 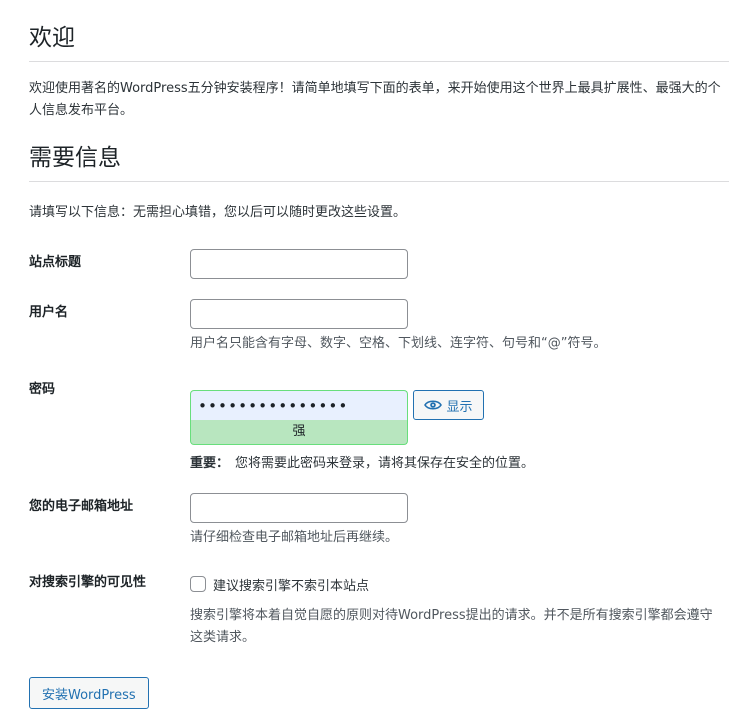 What do you see at coordinates (75, 158) in the screenshot?
I see `info-heading: 需要信息` at bounding box center [75, 158].